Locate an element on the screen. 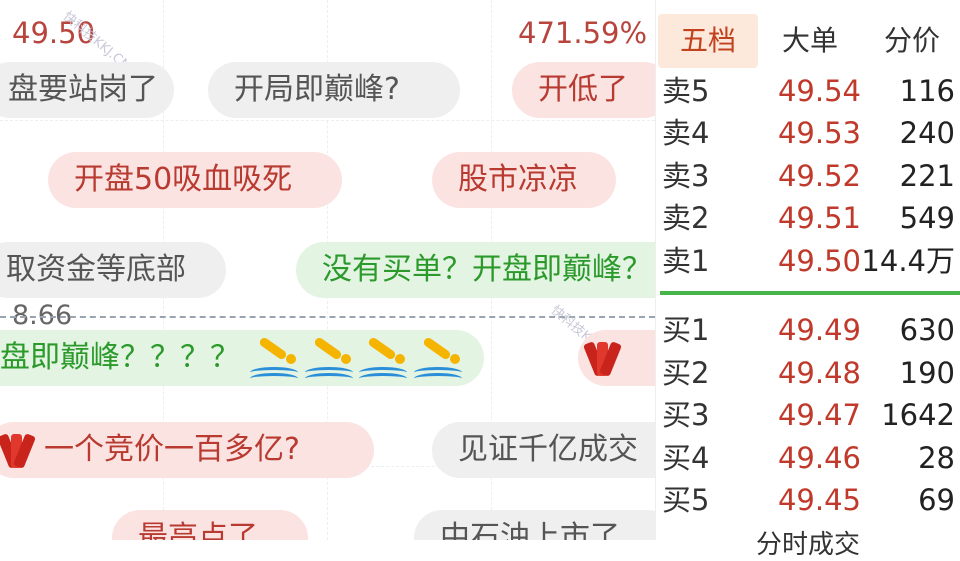 The height and width of the screenshot is (561, 960). level-volume: 240 is located at coordinates (927, 133).